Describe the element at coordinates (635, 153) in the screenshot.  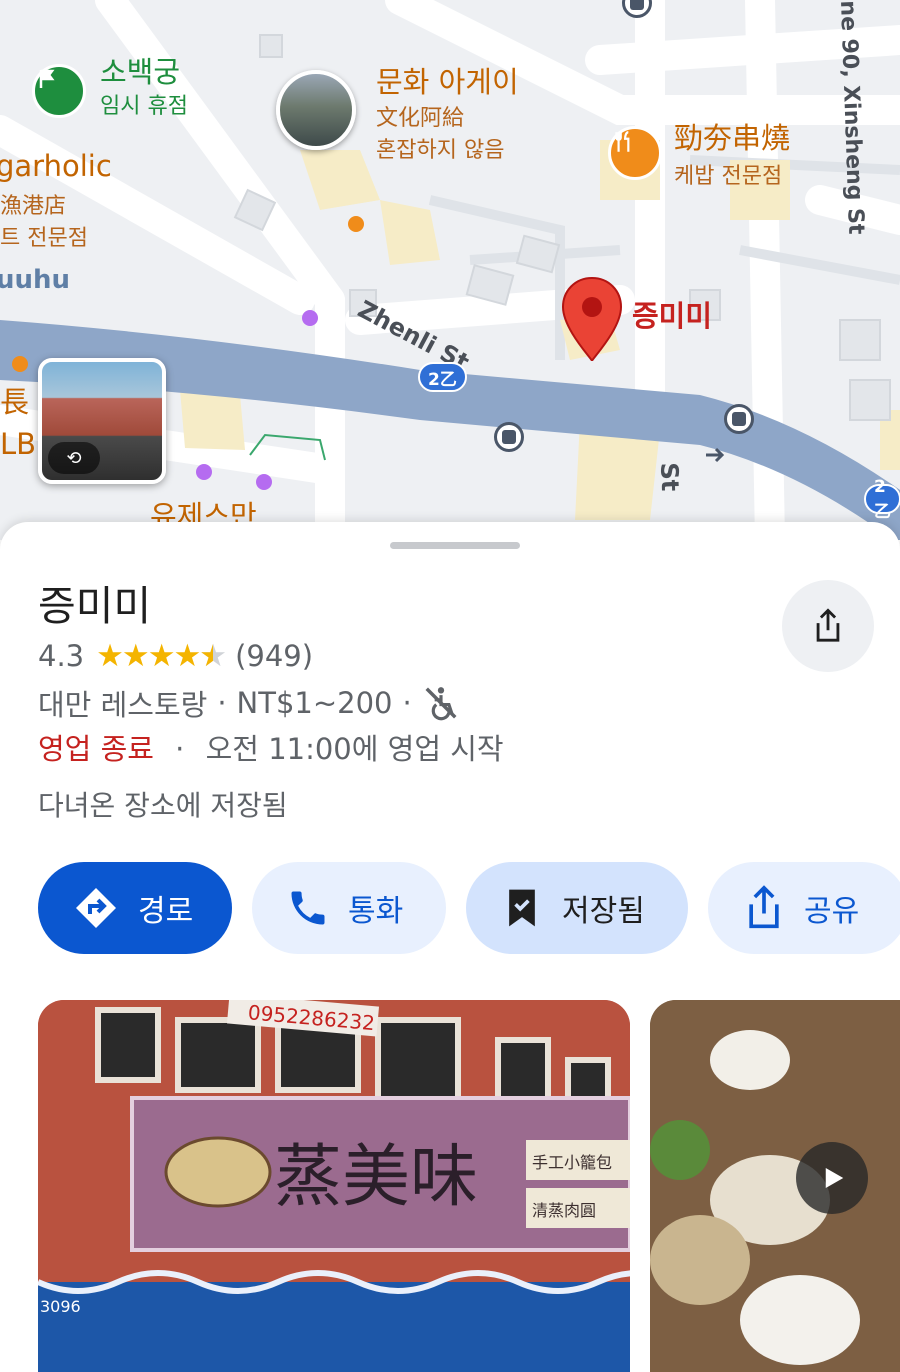
I see `restaurant-icon` at that location.